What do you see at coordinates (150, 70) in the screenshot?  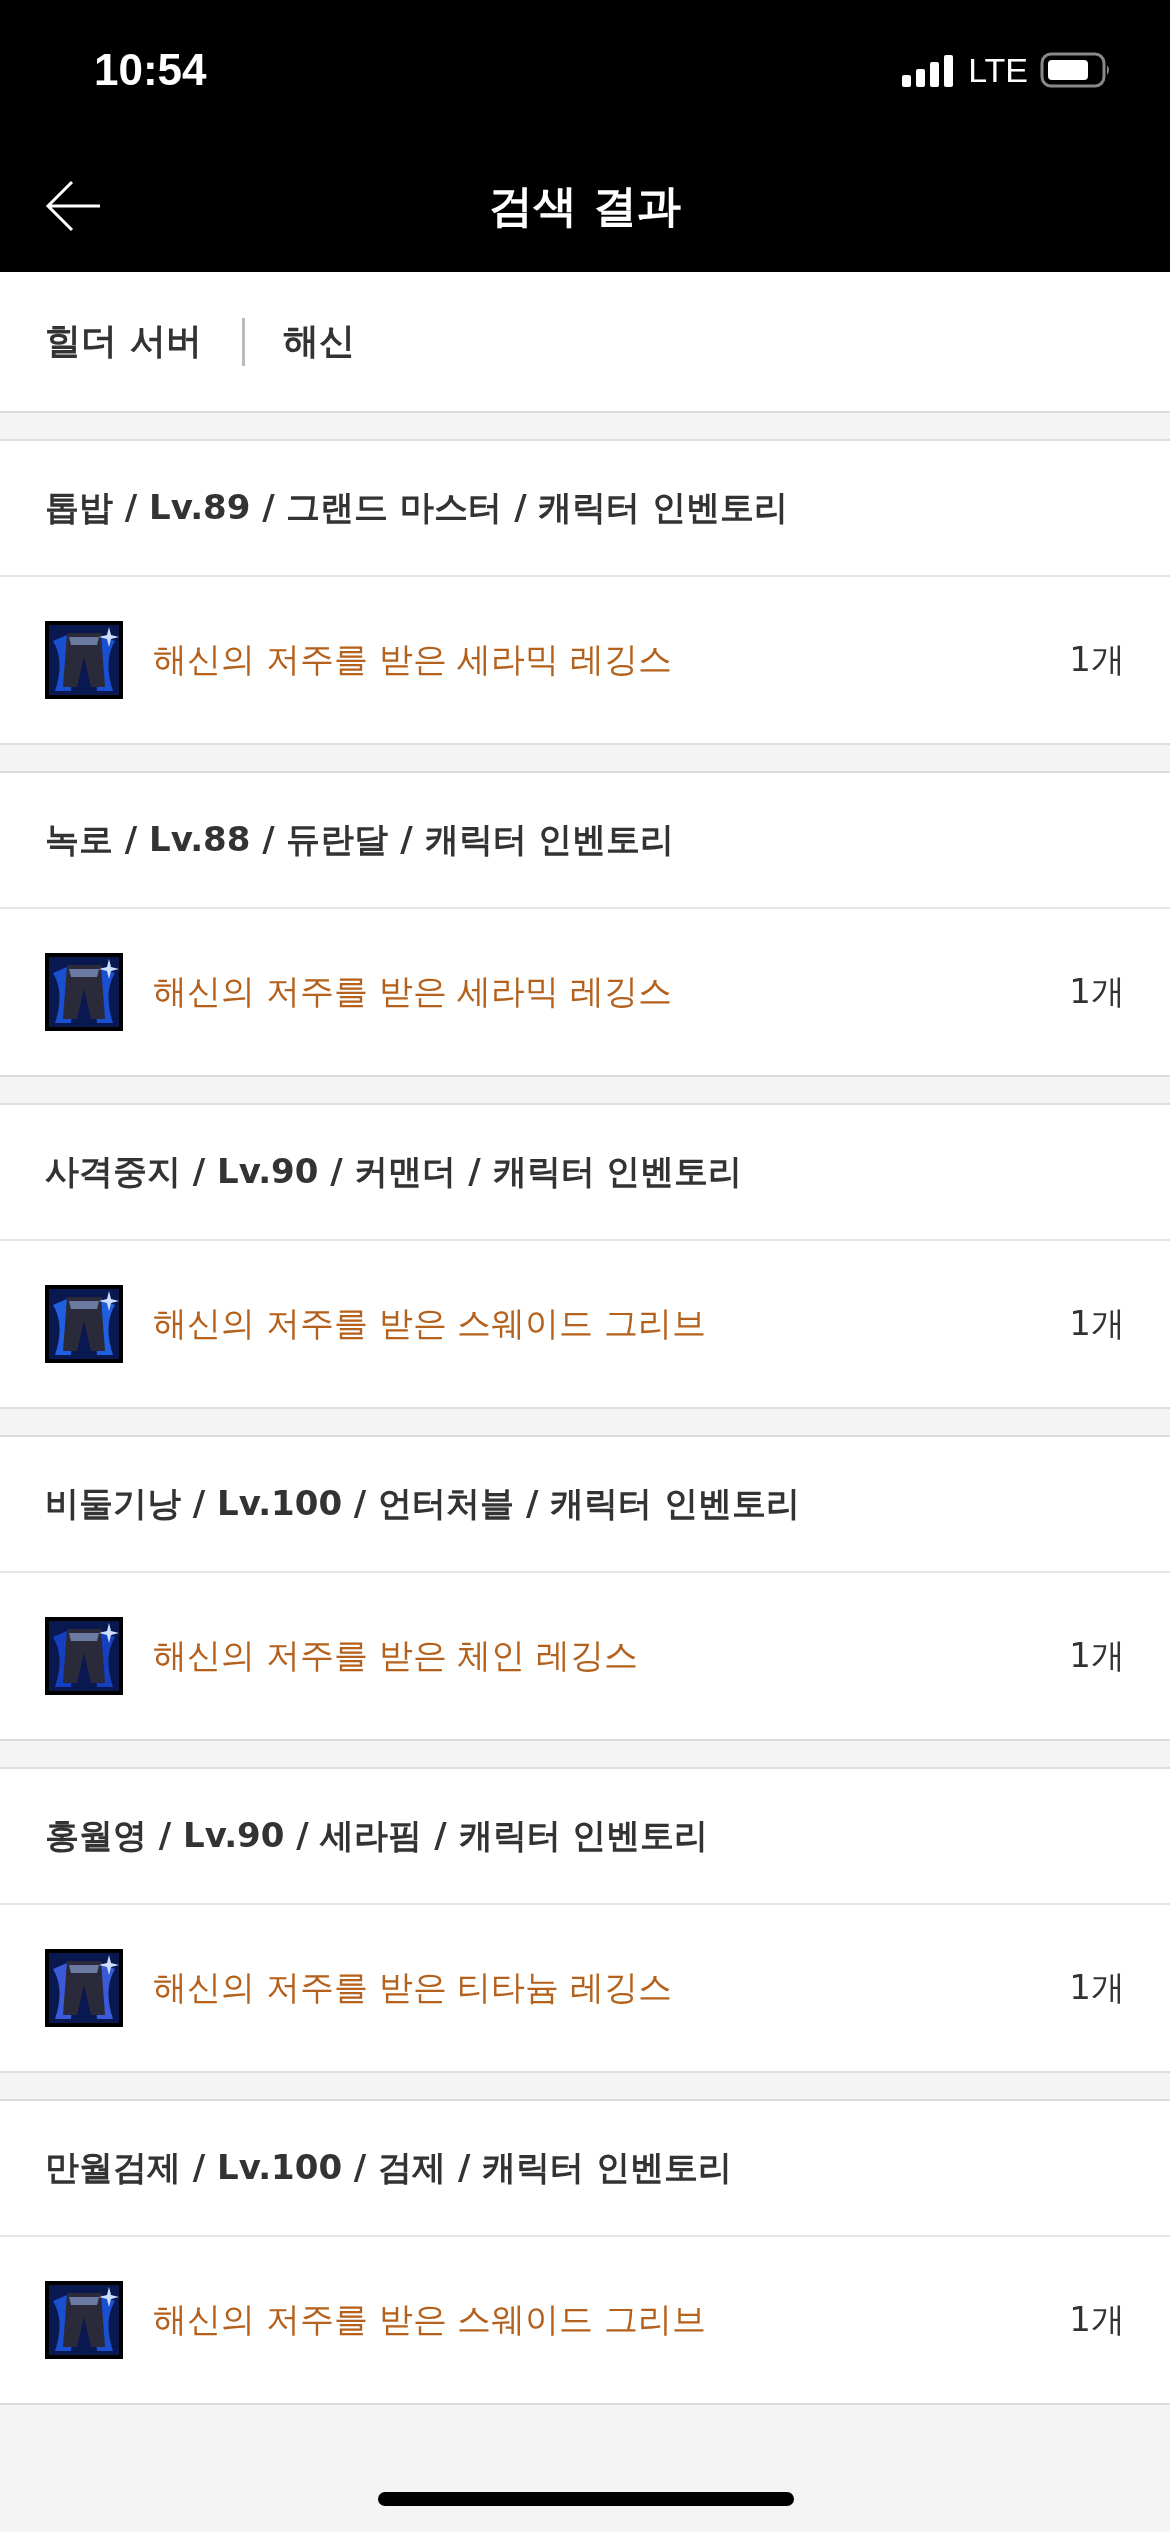 I see `status-time: 10:54` at bounding box center [150, 70].